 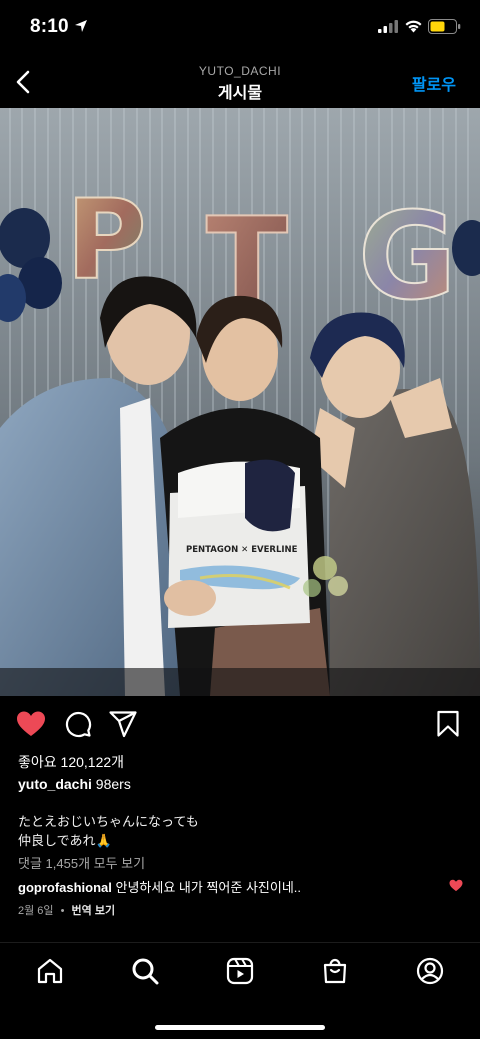 What do you see at coordinates (78, 724) in the screenshot?
I see `comment-icon` at bounding box center [78, 724].